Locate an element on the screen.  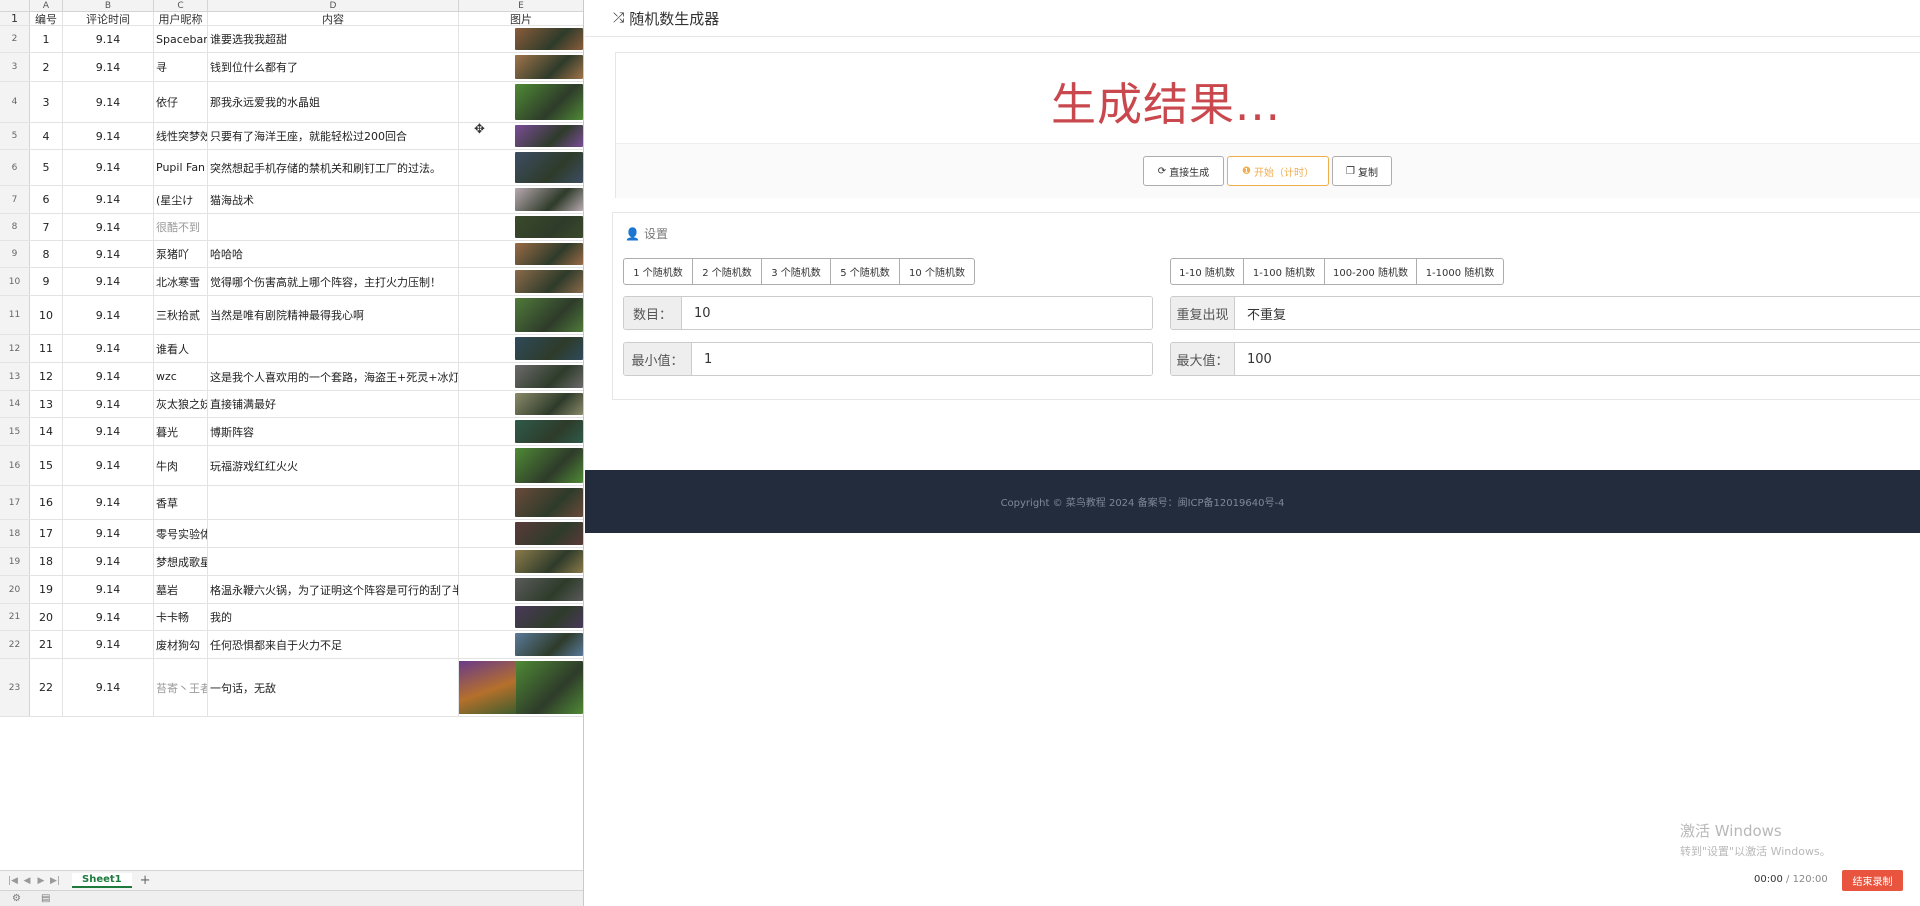
cell-user: 废材狗勾 is located at coordinates (181, 644).